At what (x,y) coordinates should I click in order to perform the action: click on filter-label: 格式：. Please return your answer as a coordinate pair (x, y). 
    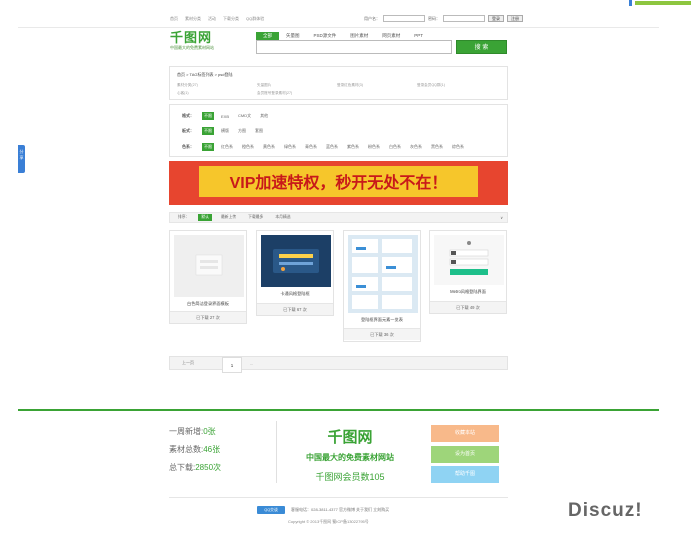
    Looking at the image, I should click on (188, 115).